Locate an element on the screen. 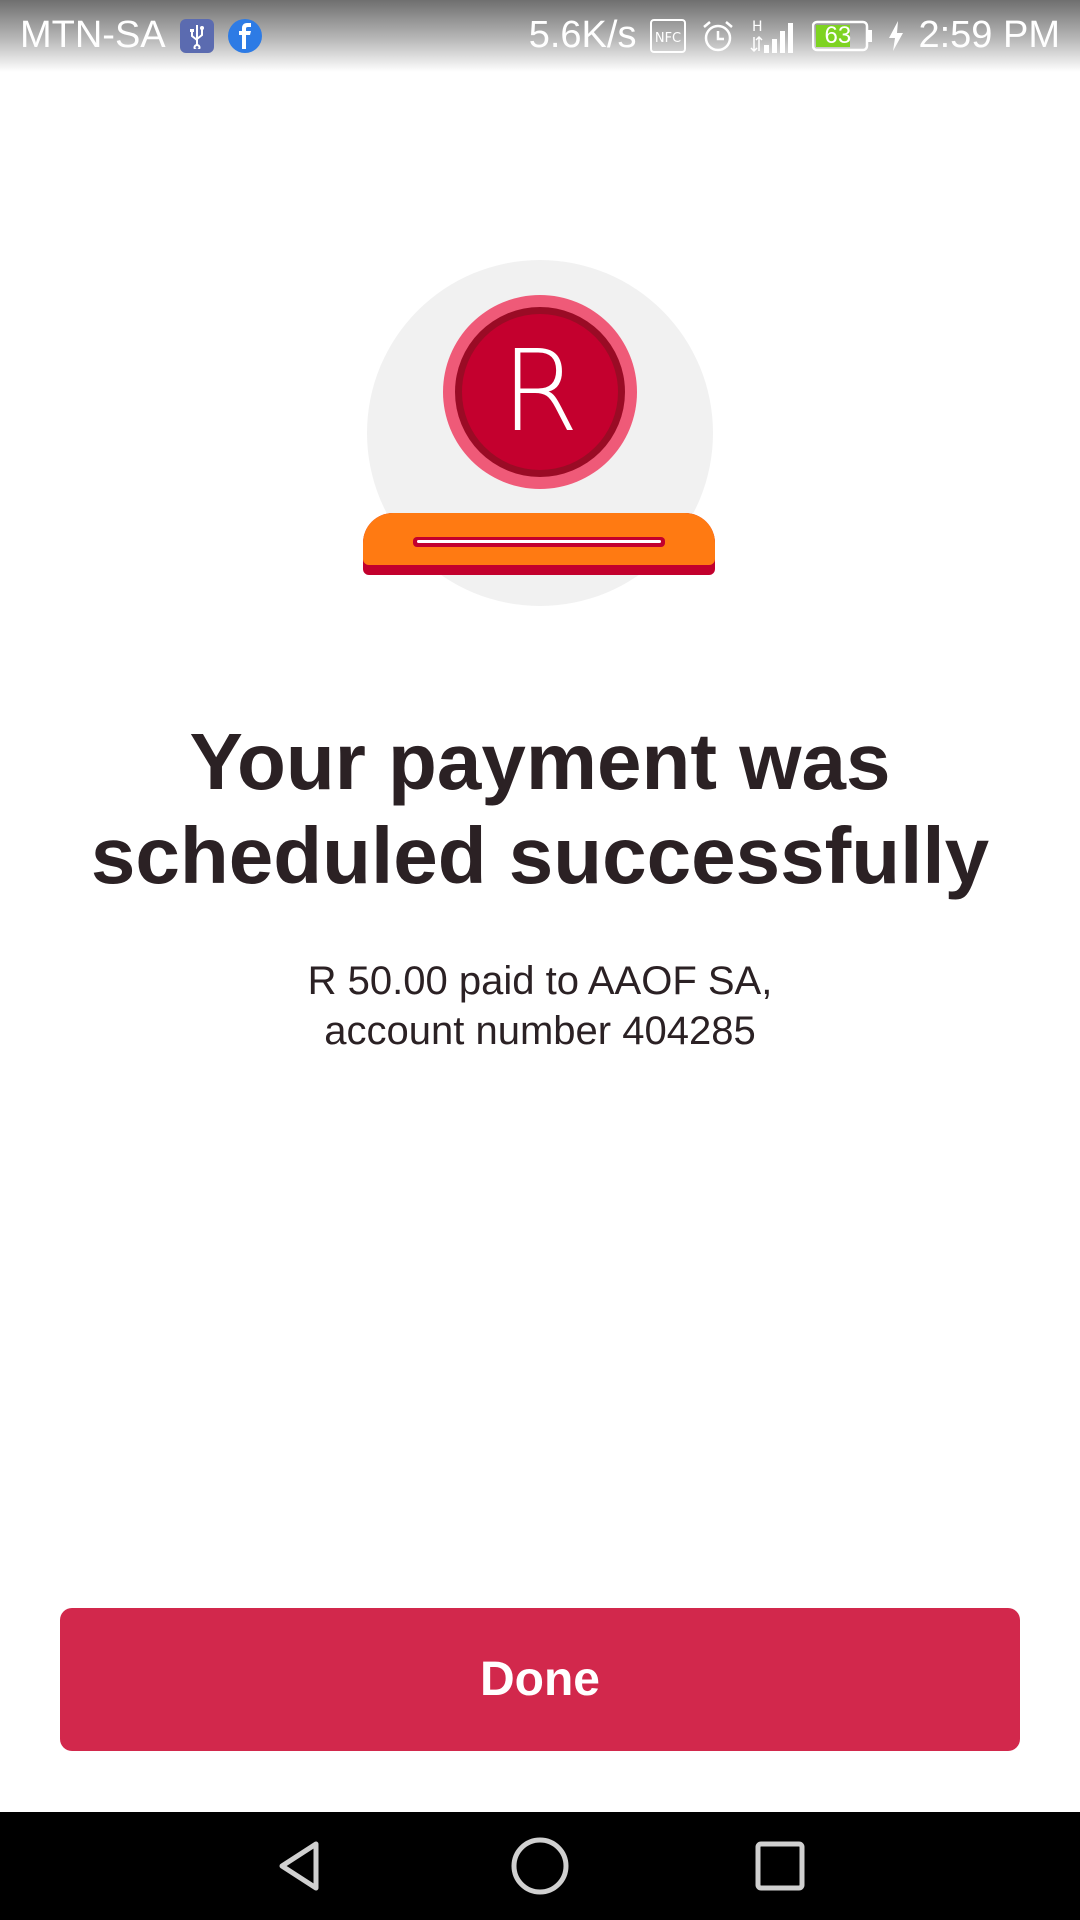  done-button: Done is located at coordinates (540, 1679).